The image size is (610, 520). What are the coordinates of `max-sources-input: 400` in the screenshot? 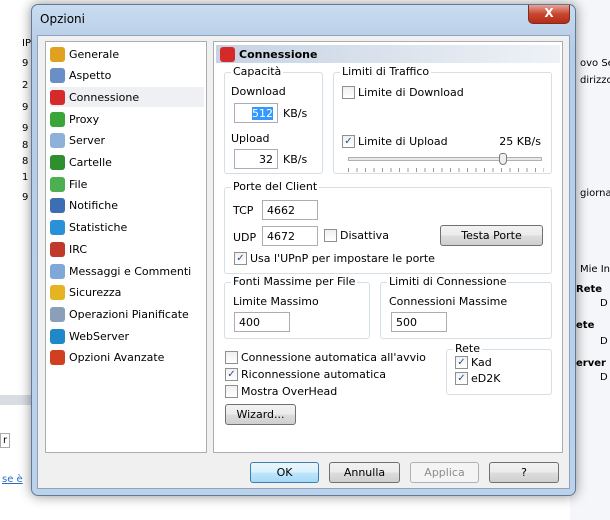 It's located at (262, 322).